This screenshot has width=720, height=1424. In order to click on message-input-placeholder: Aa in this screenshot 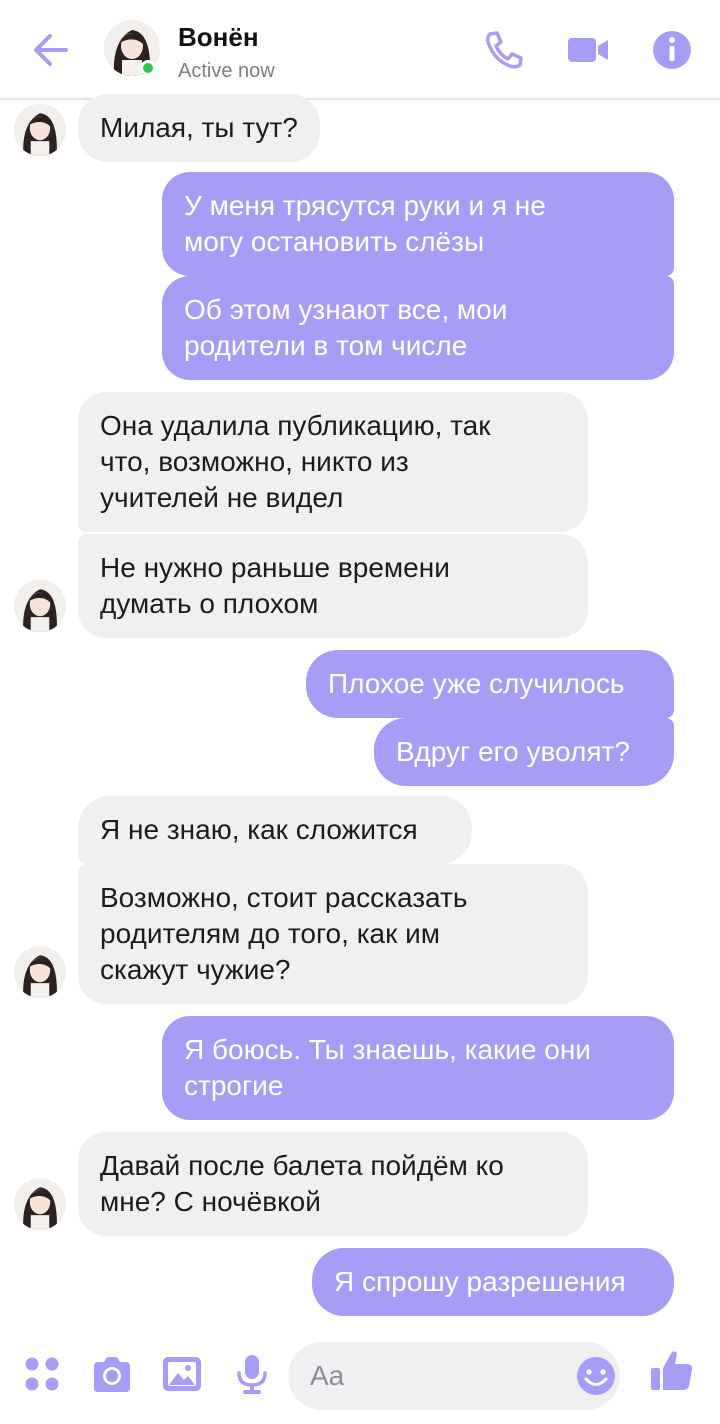, I will do `click(327, 1375)`.